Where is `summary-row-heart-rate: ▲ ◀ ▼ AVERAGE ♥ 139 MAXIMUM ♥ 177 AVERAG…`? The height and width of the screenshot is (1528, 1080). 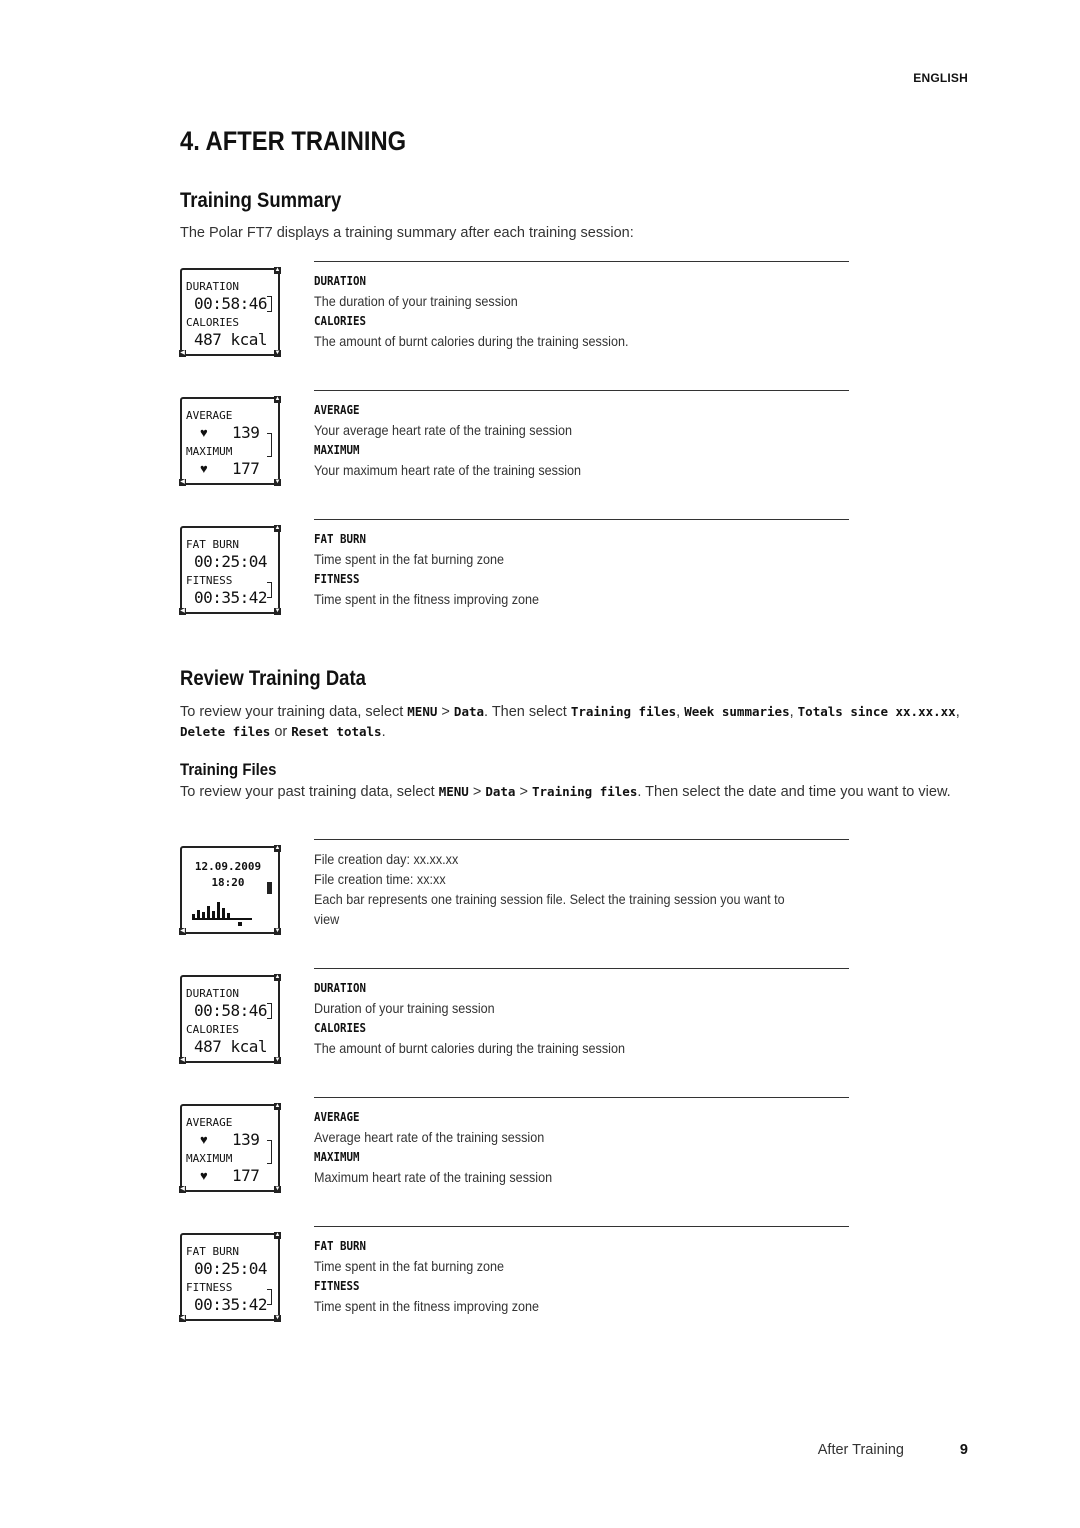
summary-row-heart-rate: ▲ ◀ ▼ AVERAGE ♥ 139 MAXIMUM ♥ 177 AVERAG… is located at coordinates (514, 438).